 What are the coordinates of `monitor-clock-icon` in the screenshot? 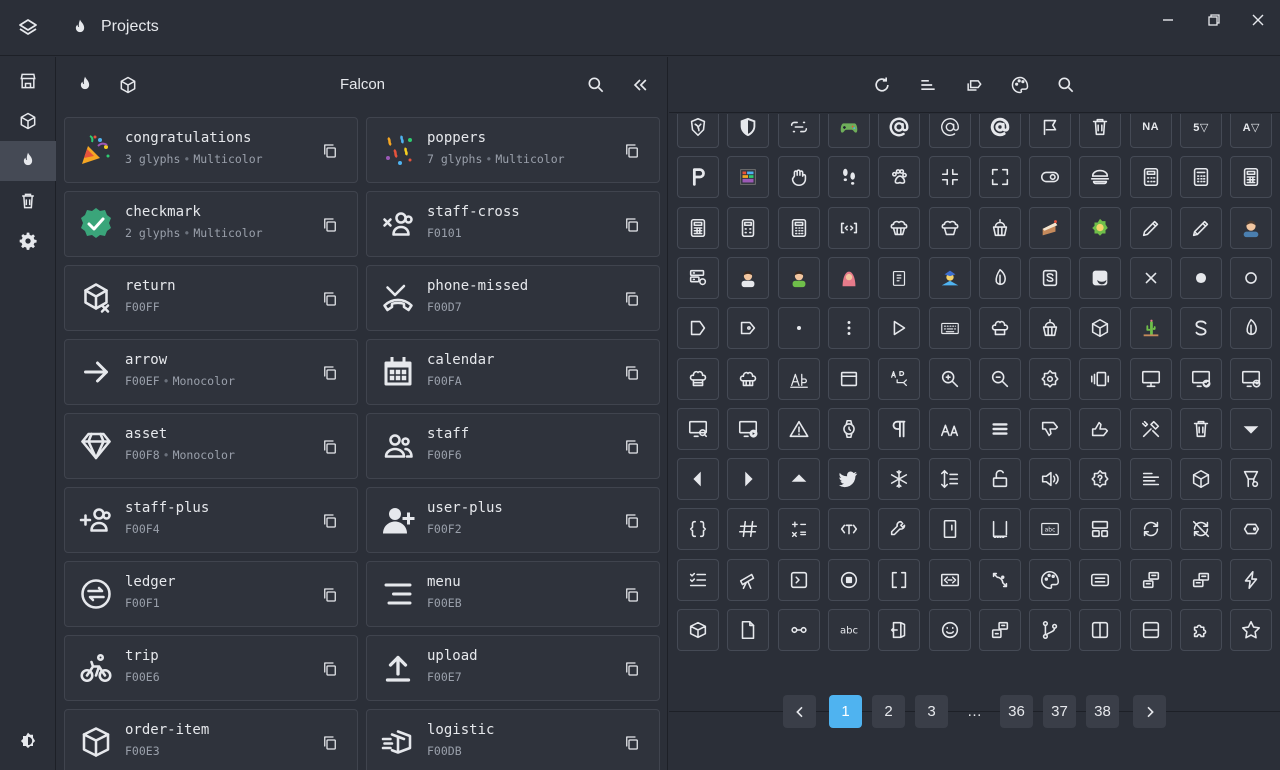 It's located at (1251, 378).